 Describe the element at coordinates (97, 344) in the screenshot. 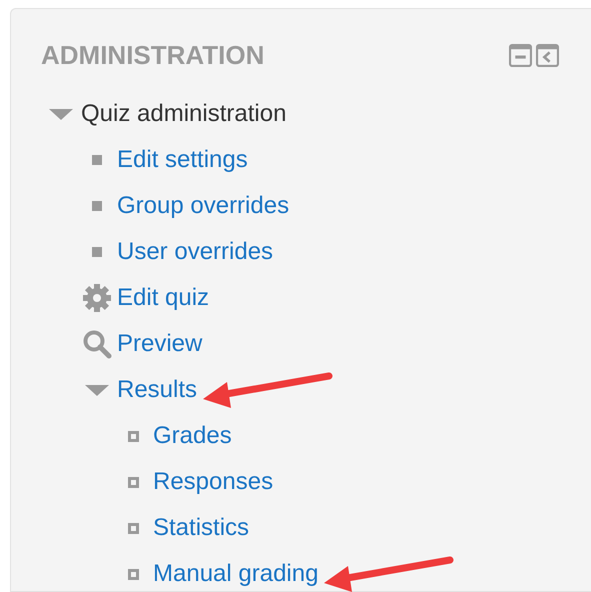

I see `search-icon` at that location.